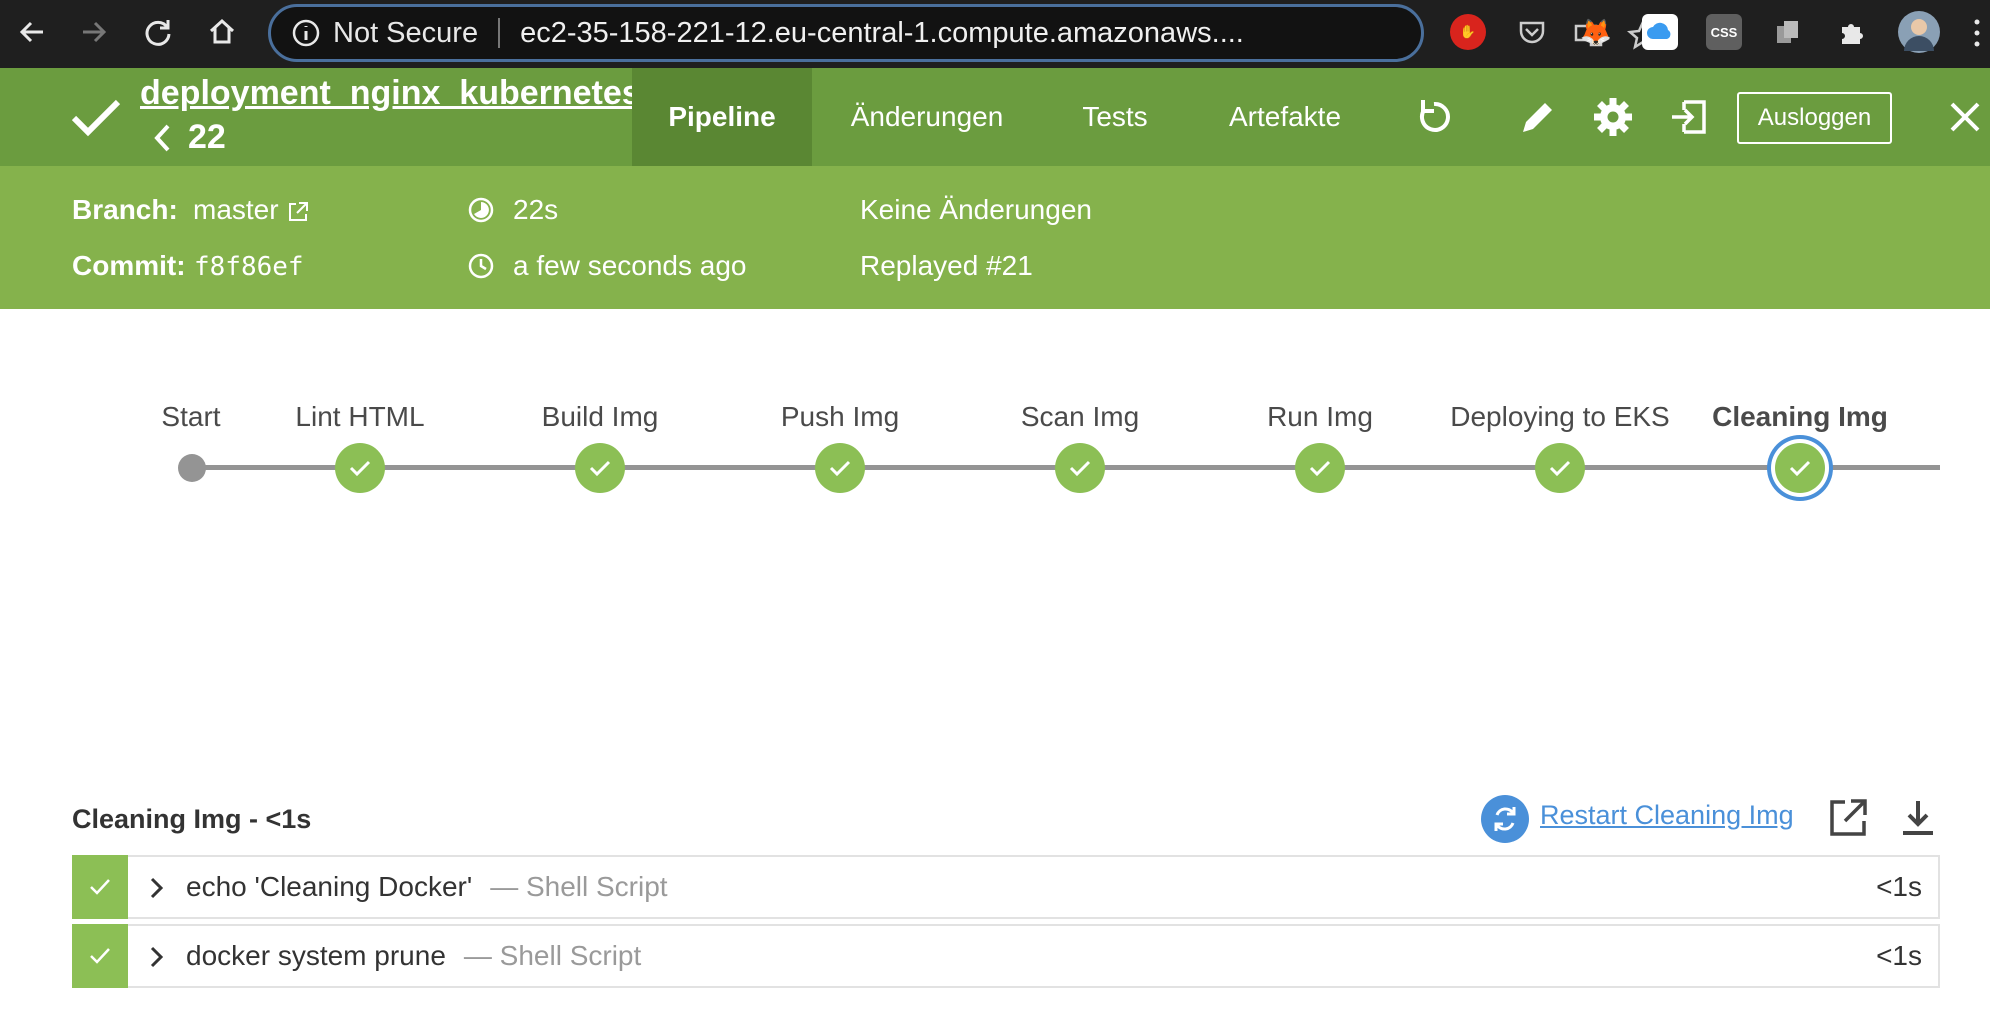  Describe the element at coordinates (1660, 32) in the screenshot. I see `icloud-icon` at that location.